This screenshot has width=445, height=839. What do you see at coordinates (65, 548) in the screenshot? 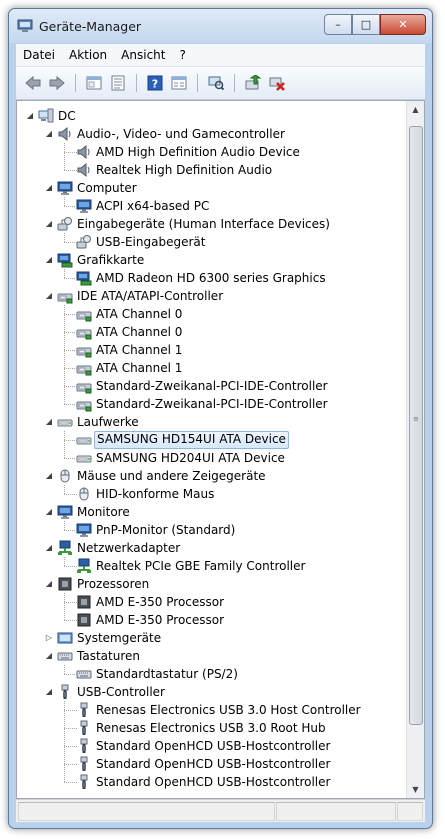
I see `network-adapter-icon` at bounding box center [65, 548].